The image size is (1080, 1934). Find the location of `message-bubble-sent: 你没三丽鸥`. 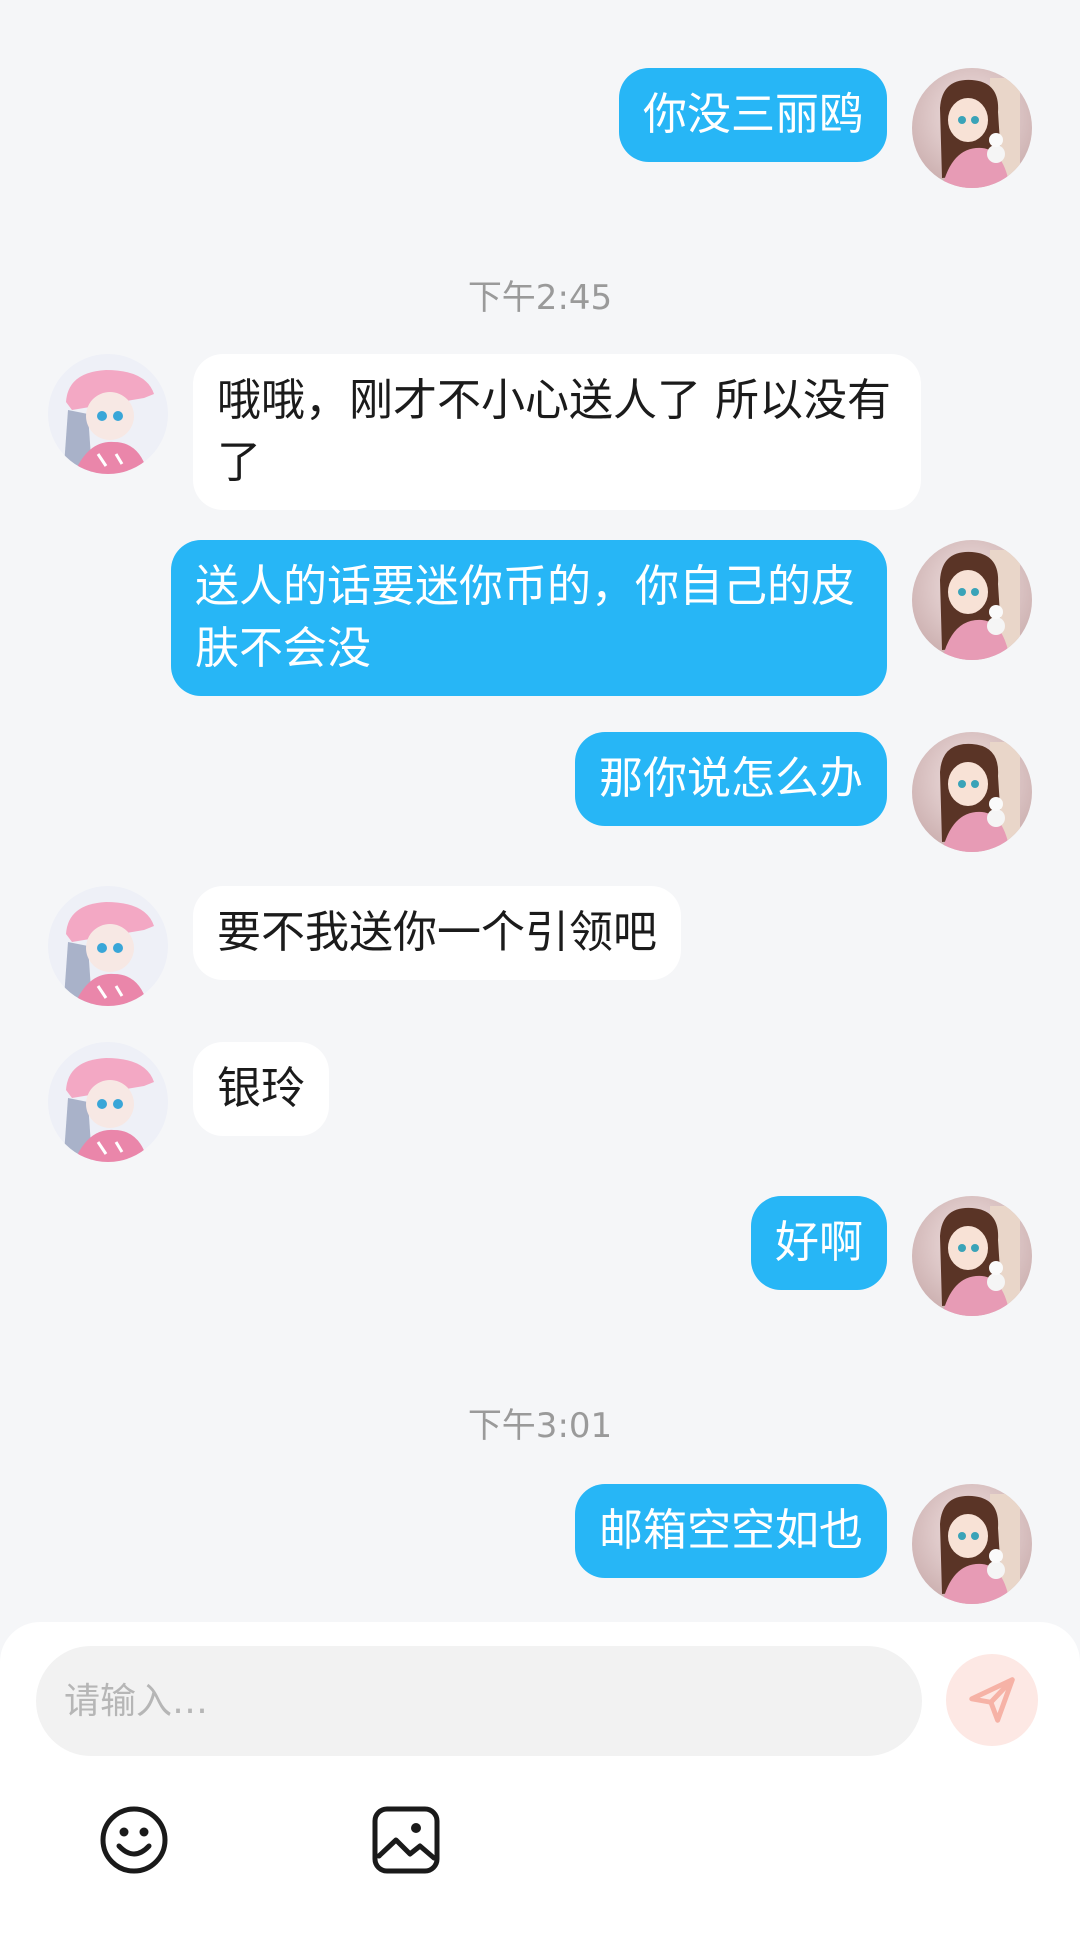

message-bubble-sent: 你没三丽鸥 is located at coordinates (753, 115).